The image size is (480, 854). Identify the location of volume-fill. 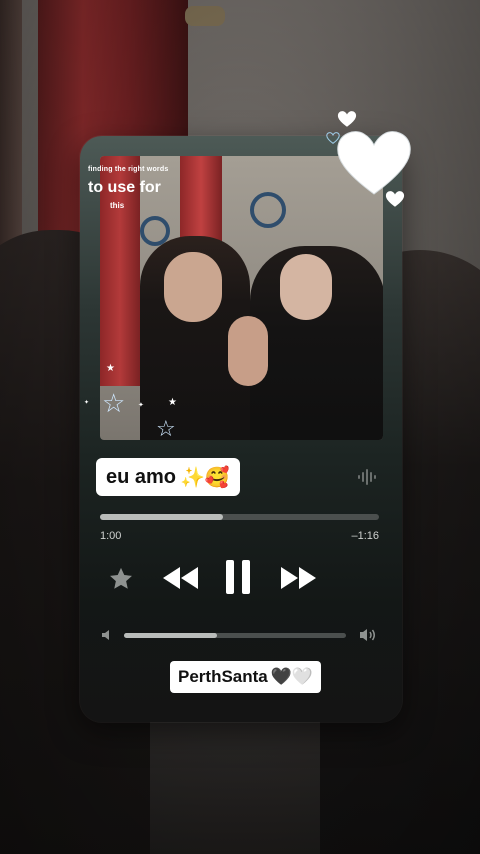
(171, 635).